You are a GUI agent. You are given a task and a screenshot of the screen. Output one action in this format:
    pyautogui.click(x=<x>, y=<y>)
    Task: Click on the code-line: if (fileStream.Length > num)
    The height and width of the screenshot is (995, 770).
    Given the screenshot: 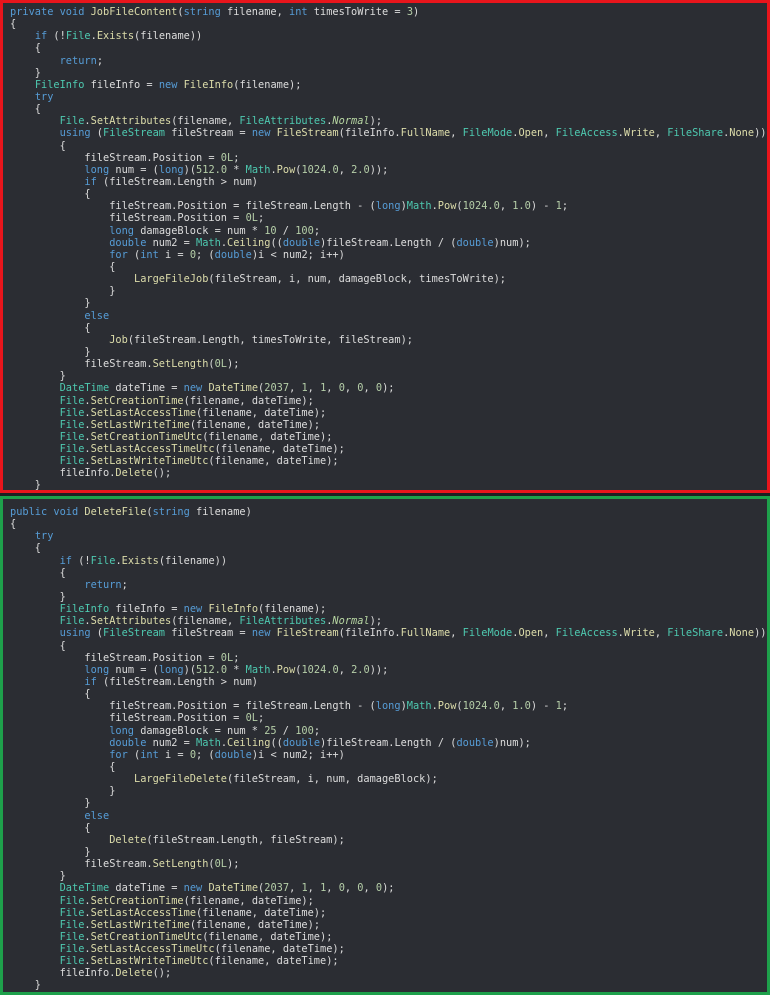 What is the action you would take?
    pyautogui.click(x=388, y=682)
    